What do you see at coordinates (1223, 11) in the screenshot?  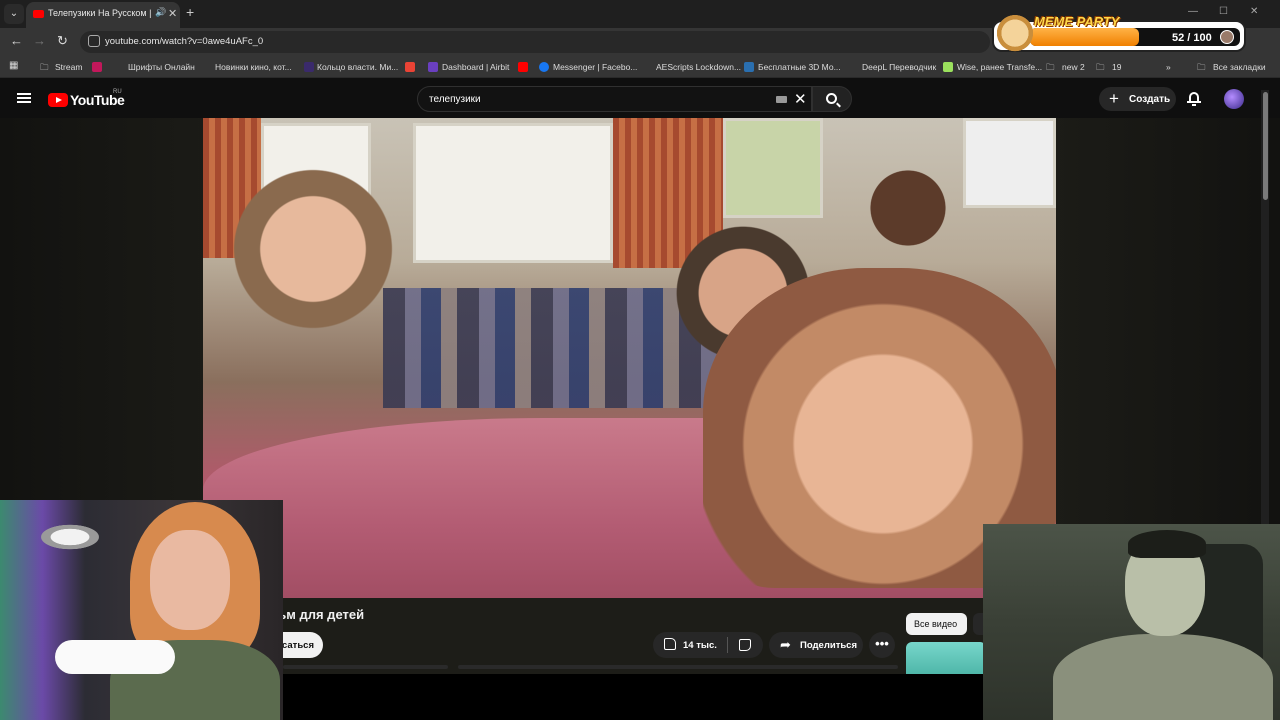 I see `maximize-icon: ☐` at bounding box center [1223, 11].